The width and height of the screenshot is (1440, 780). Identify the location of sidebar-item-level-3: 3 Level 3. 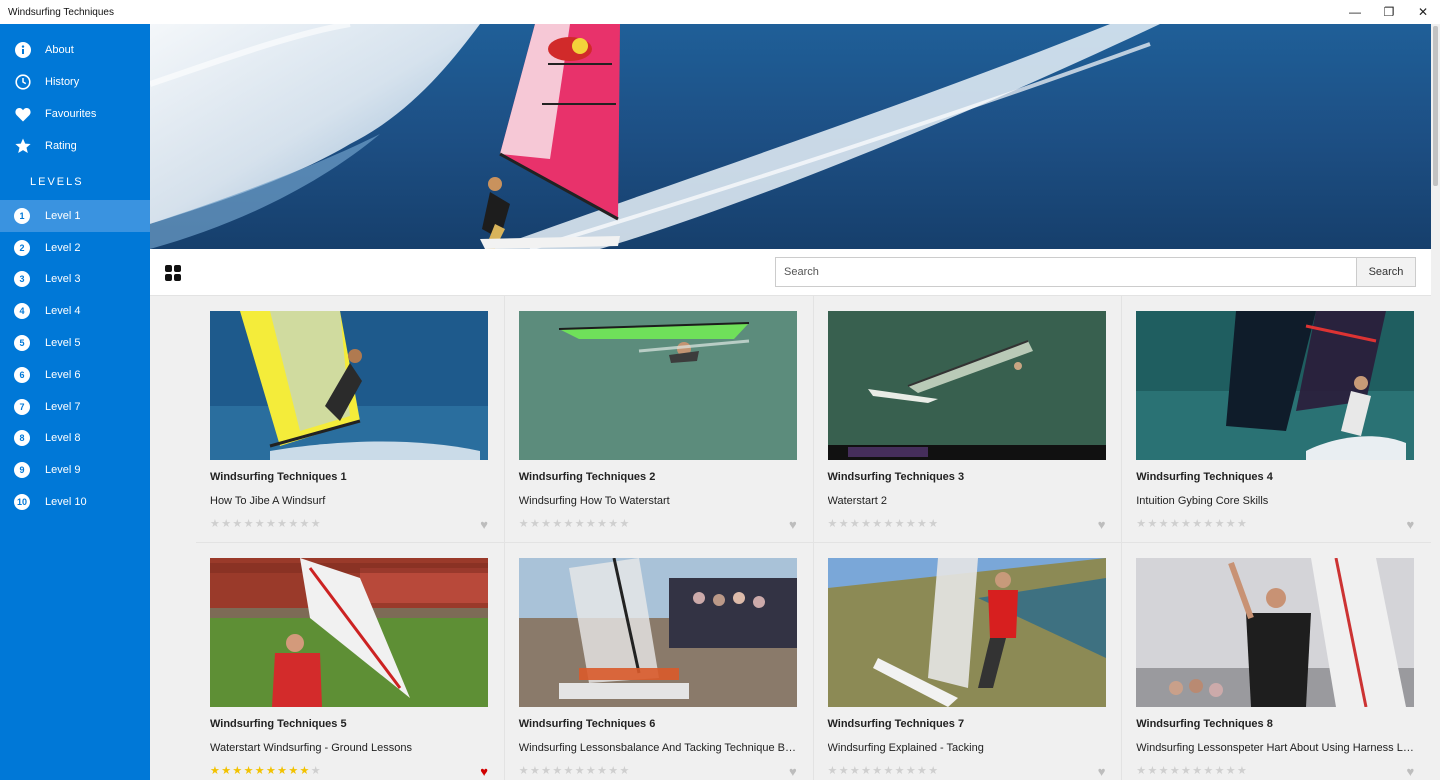
(75, 280).